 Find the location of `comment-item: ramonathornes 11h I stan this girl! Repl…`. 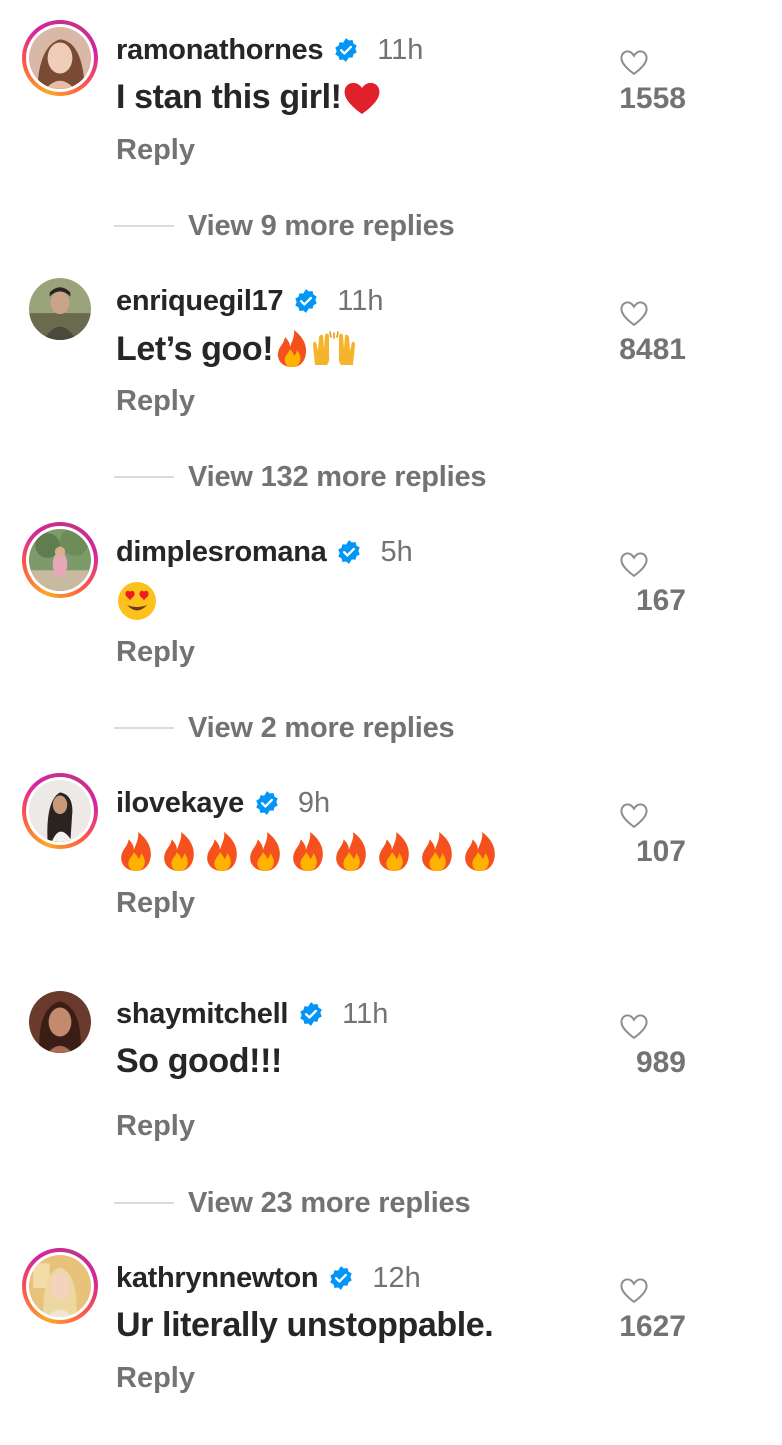

comment-item: ramonathornes 11h I stan this girl! Repl… is located at coordinates (391, 115).